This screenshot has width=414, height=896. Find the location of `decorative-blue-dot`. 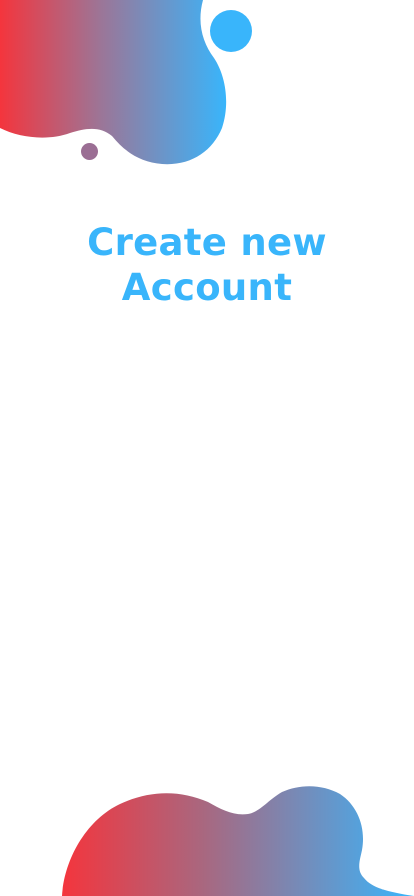

decorative-blue-dot is located at coordinates (231, 31).